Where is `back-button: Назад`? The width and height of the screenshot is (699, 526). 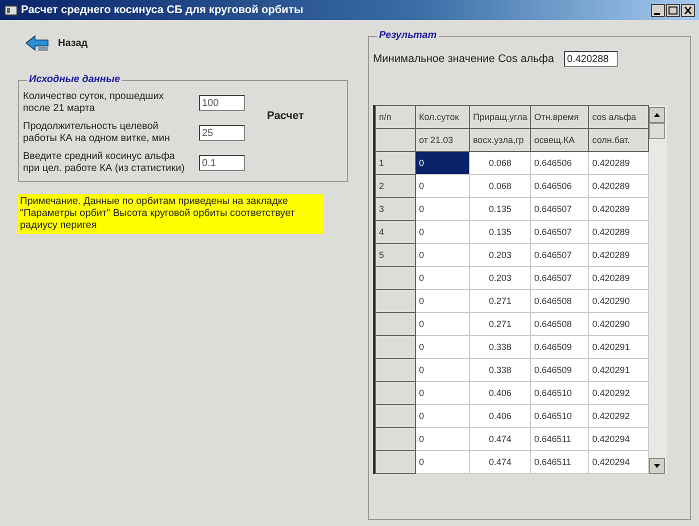
back-button: Назад is located at coordinates (53, 39).